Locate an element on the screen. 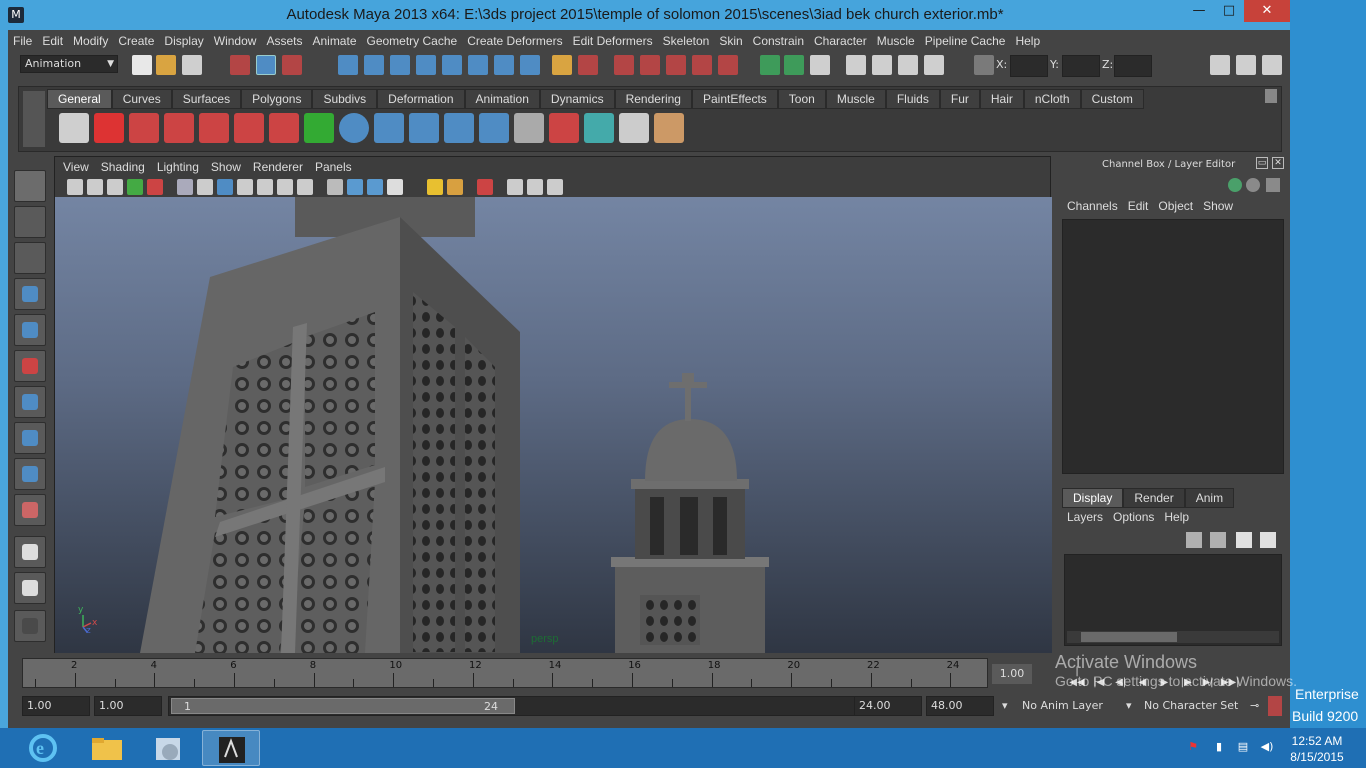  channel-box-toggle-icon is located at coordinates (1272, 65).